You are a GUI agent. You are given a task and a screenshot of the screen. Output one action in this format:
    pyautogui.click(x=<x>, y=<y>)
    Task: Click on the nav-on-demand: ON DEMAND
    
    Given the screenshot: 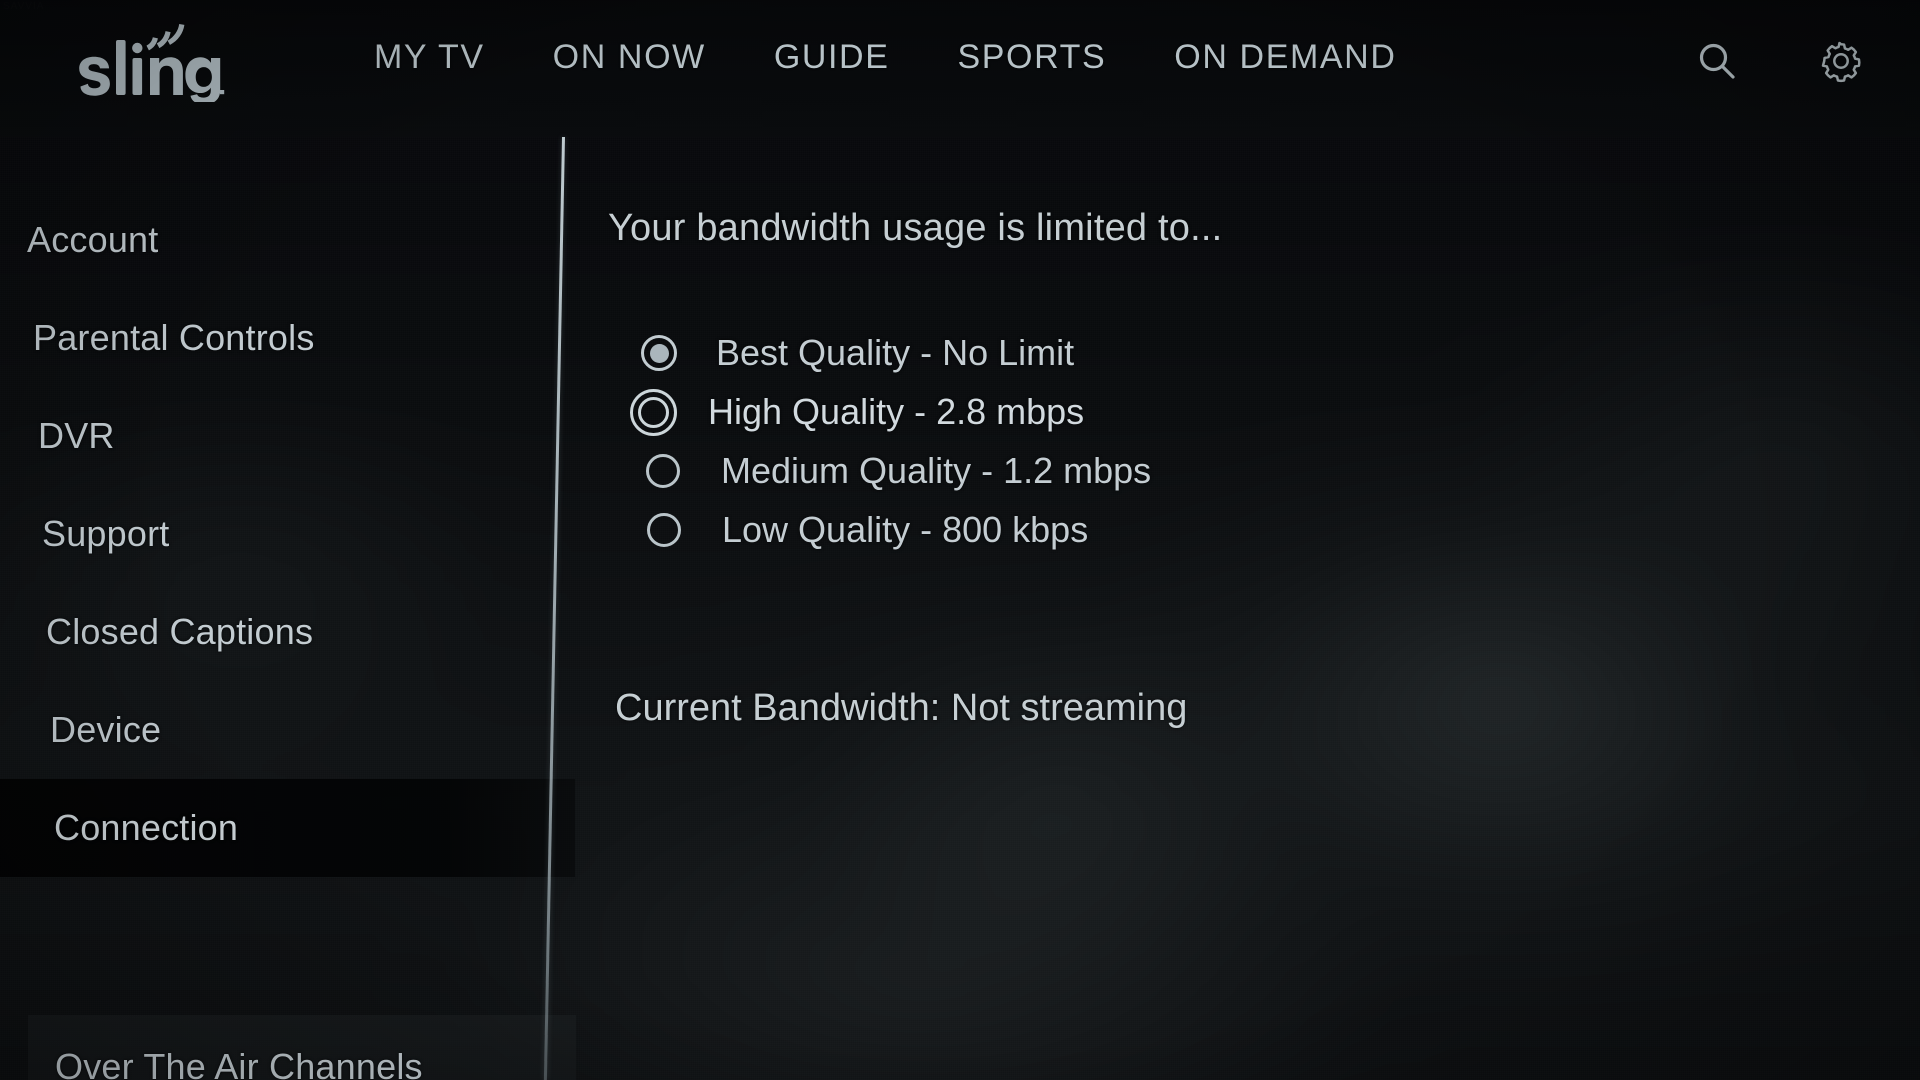 What is the action you would take?
    pyautogui.click(x=1285, y=57)
    